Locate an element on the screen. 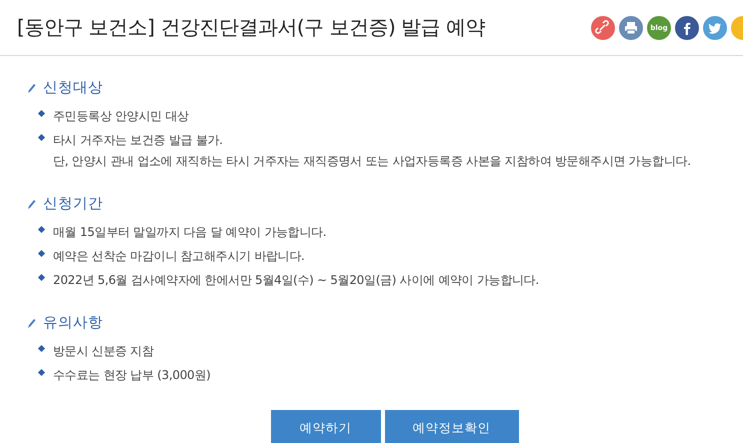 This screenshot has height=443, width=743. list-item-text: 수수료는 현장 납부 (3,000원) is located at coordinates (131, 375).